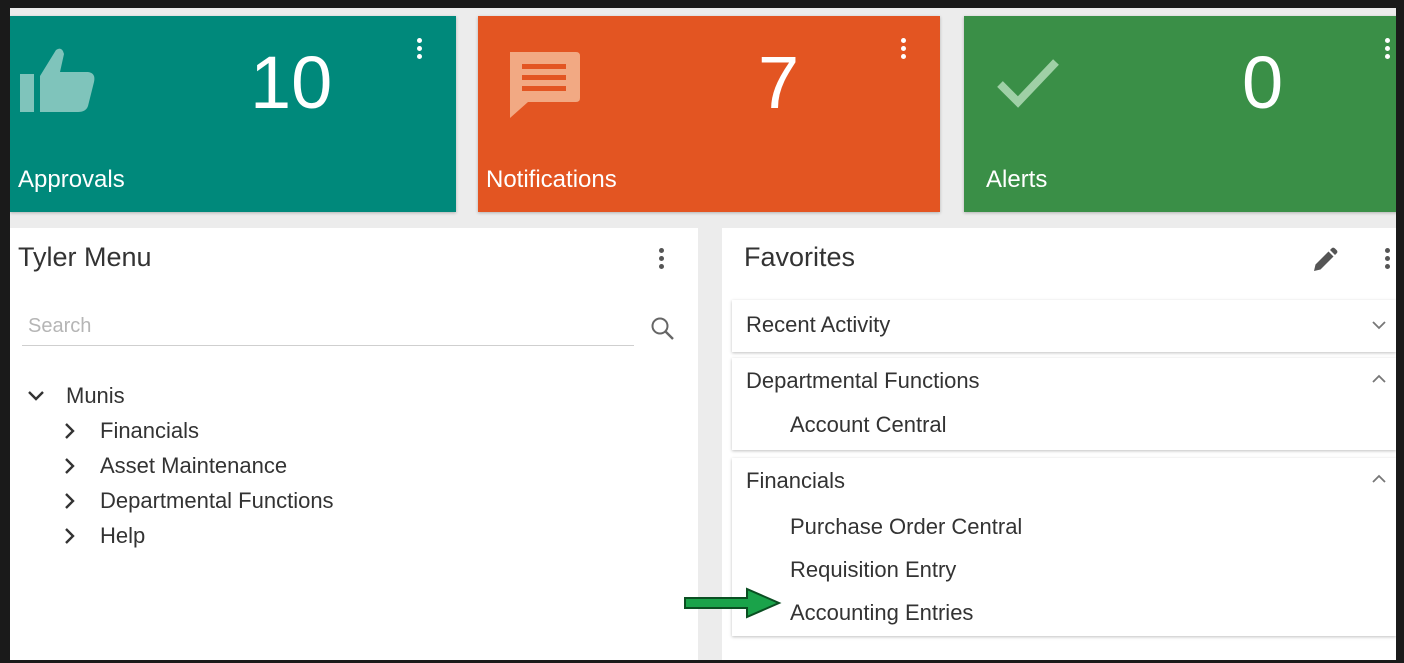  What do you see at coordinates (71, 179) in the screenshot?
I see `approvals-label: Approvals` at bounding box center [71, 179].